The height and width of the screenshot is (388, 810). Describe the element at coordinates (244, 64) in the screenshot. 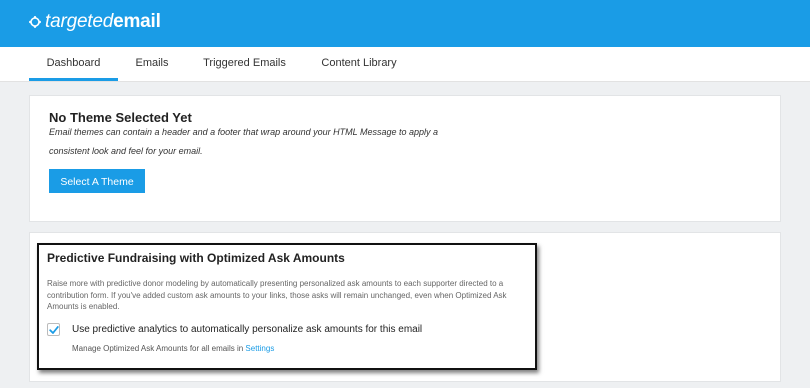

I see `tab-triggered-emails: Triggered Emails` at that location.